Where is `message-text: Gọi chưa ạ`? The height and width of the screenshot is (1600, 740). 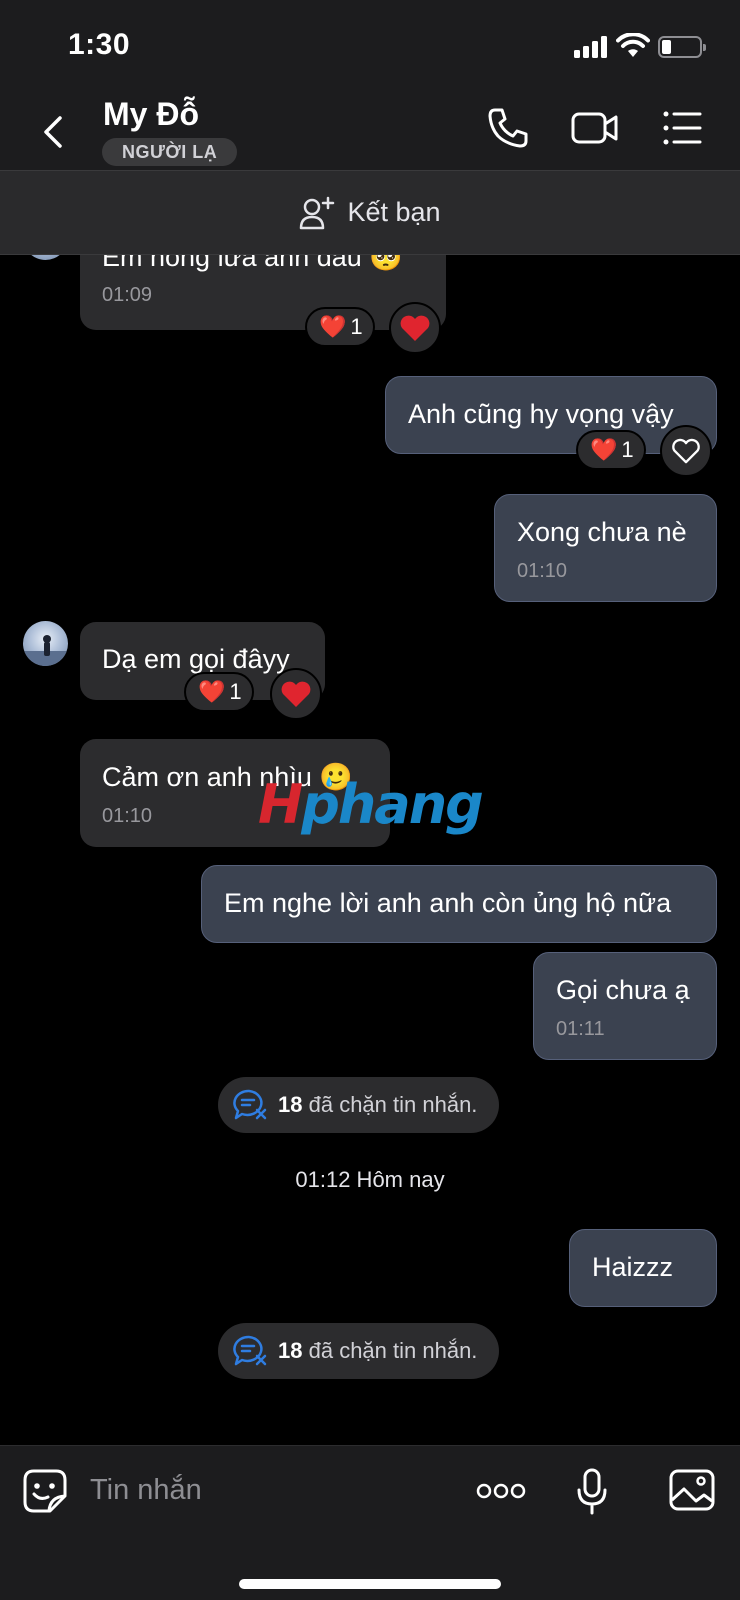 message-text: Gọi chưa ạ is located at coordinates (623, 990).